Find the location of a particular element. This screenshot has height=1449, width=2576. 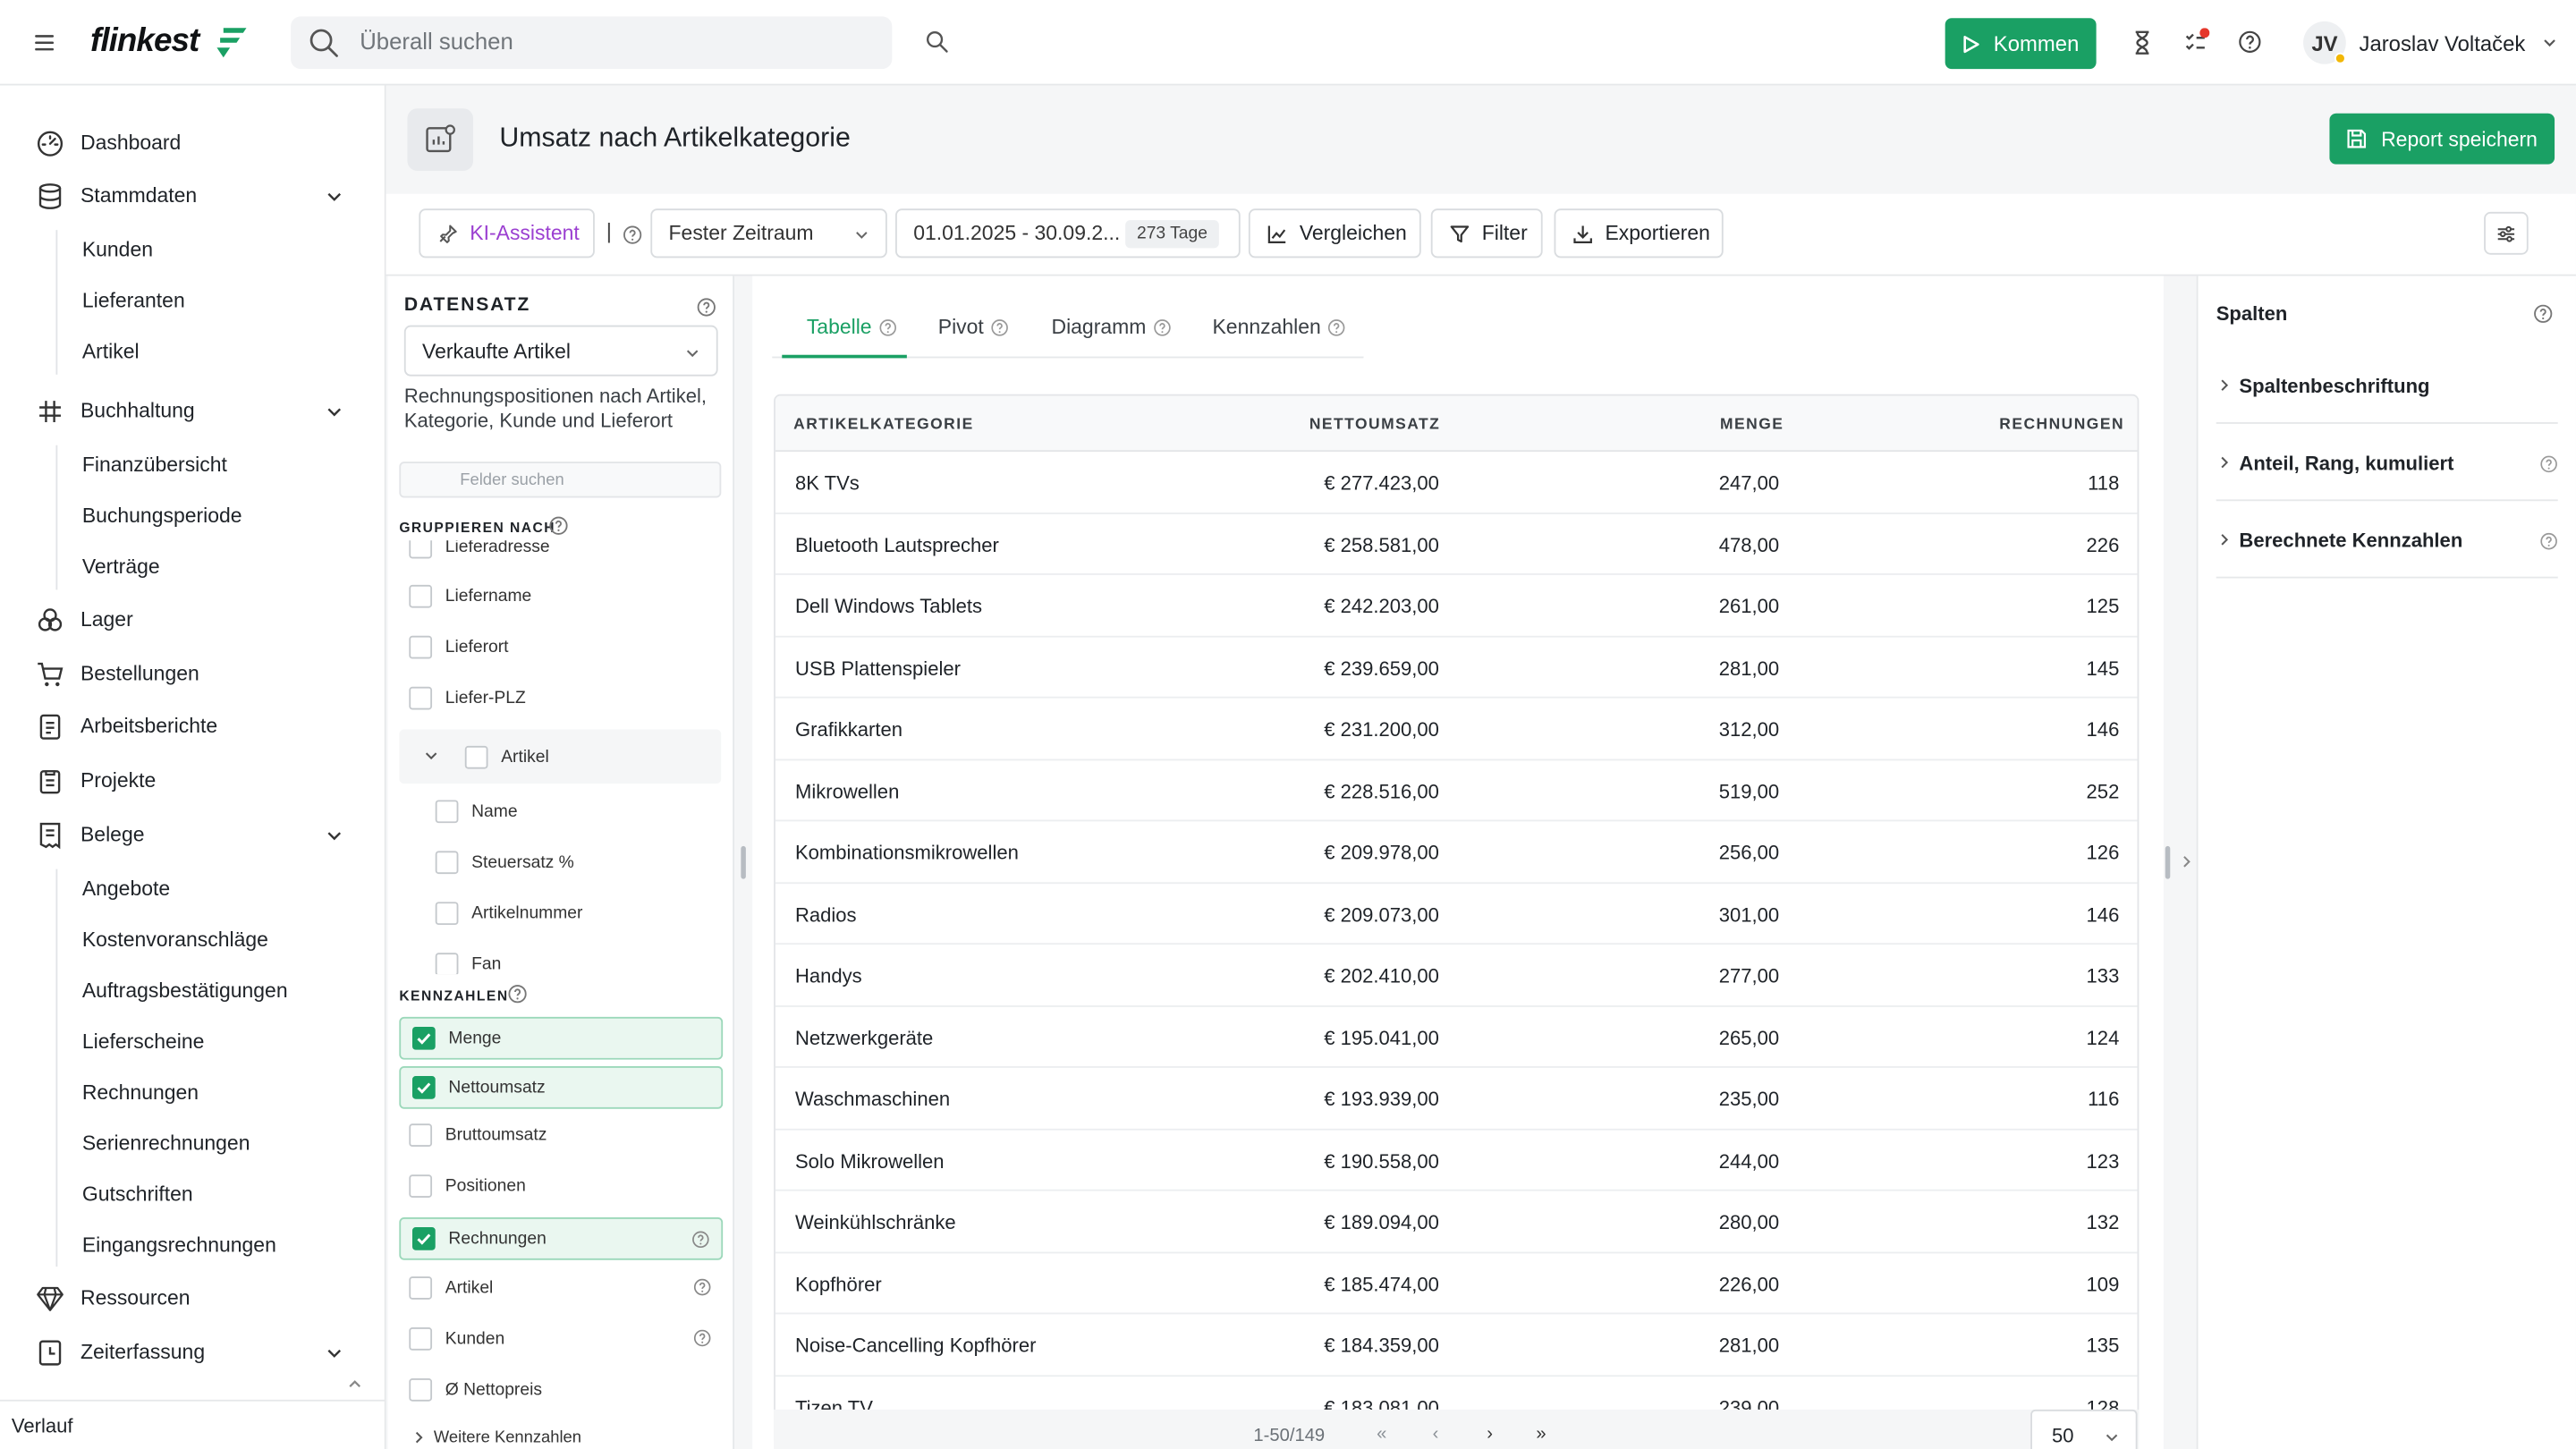

sidebar-item-stammdaten: Stammdaten is located at coordinates (193, 195).